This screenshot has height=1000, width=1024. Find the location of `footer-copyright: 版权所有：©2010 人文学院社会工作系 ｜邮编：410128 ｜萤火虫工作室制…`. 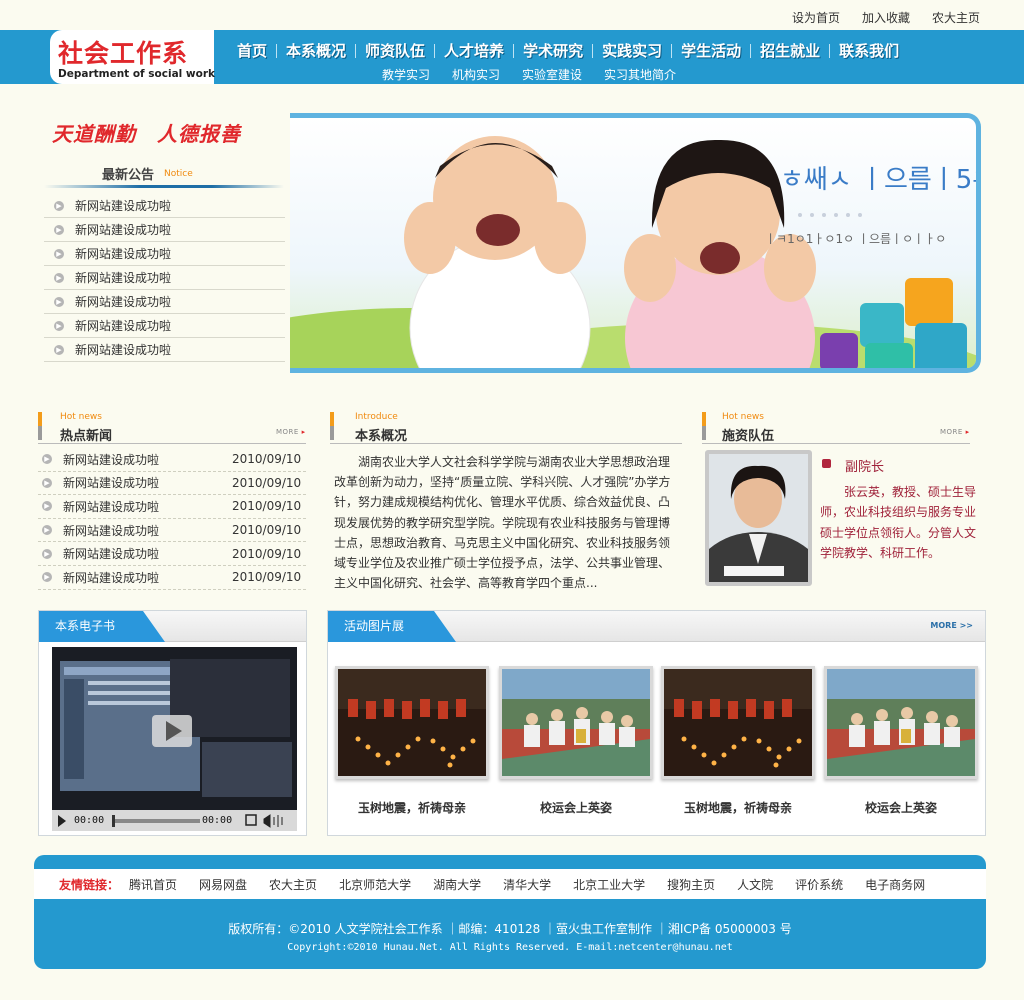

footer-copyright: 版权所有：©2010 人文学院社会工作系 ｜邮编：410128 ｜萤火虫工作室制… is located at coordinates (510, 929).